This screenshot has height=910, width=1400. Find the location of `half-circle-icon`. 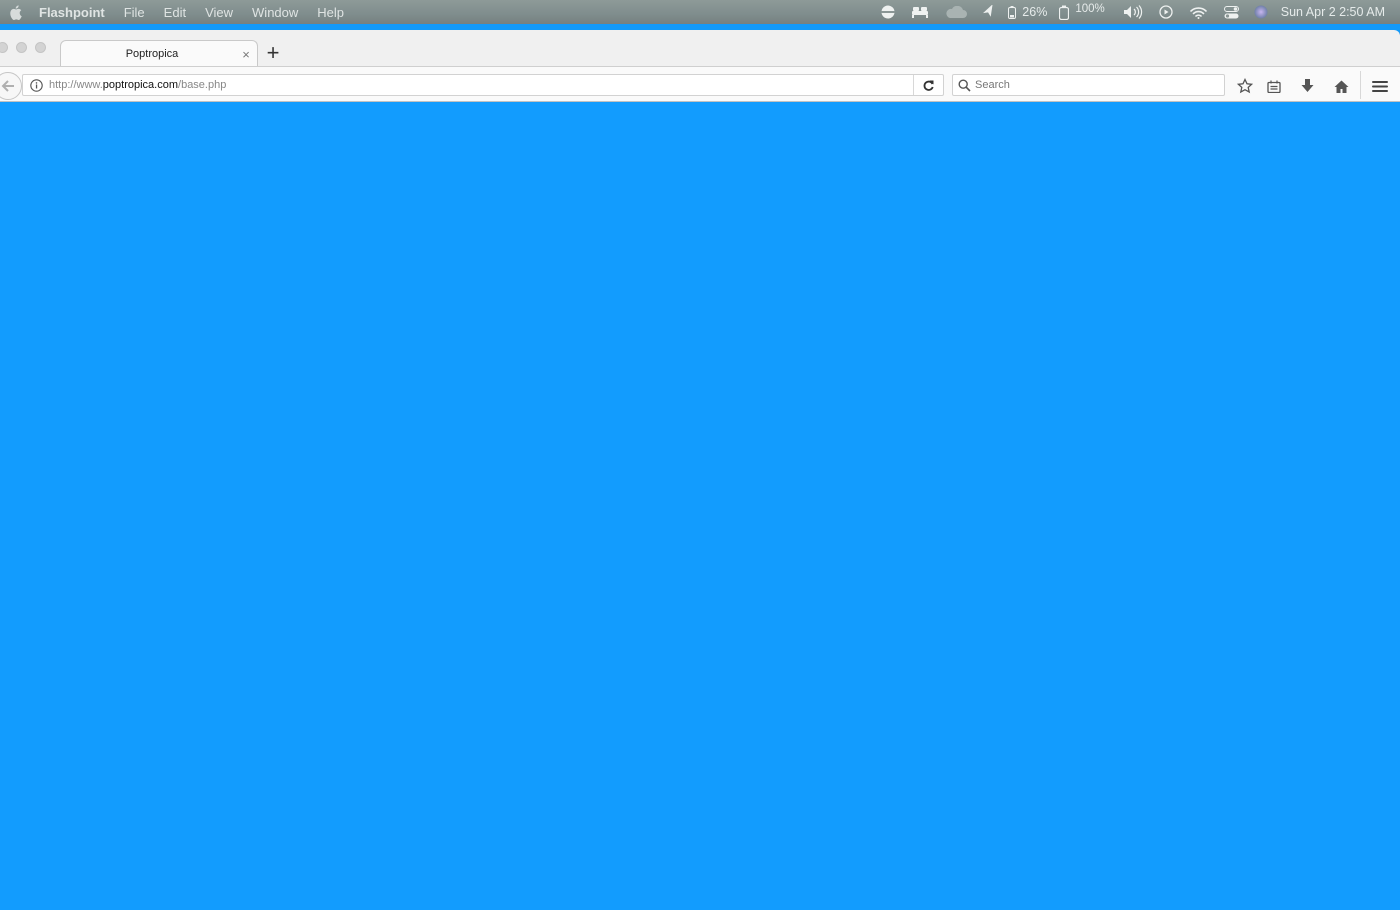

half-circle-icon is located at coordinates (888, 12).